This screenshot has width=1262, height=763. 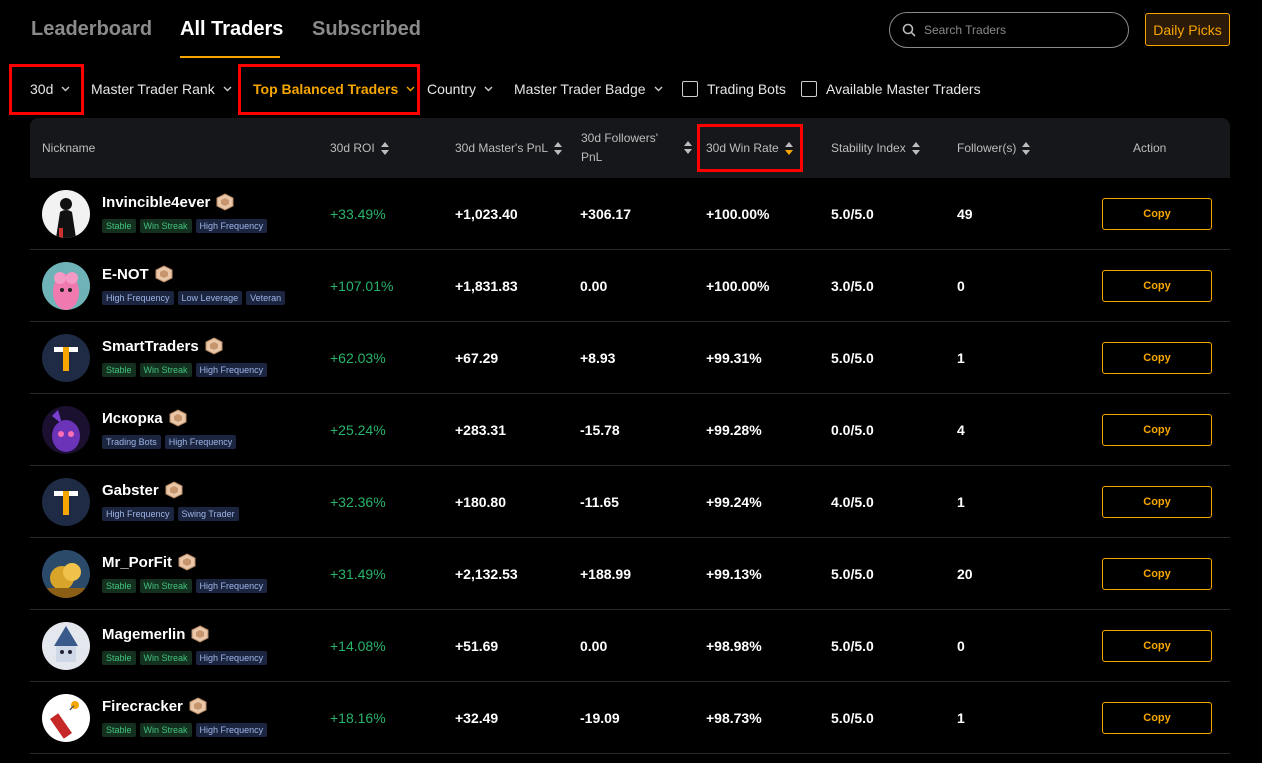 I want to click on trading-bots-label: Trading Bots, so click(x=746, y=89).